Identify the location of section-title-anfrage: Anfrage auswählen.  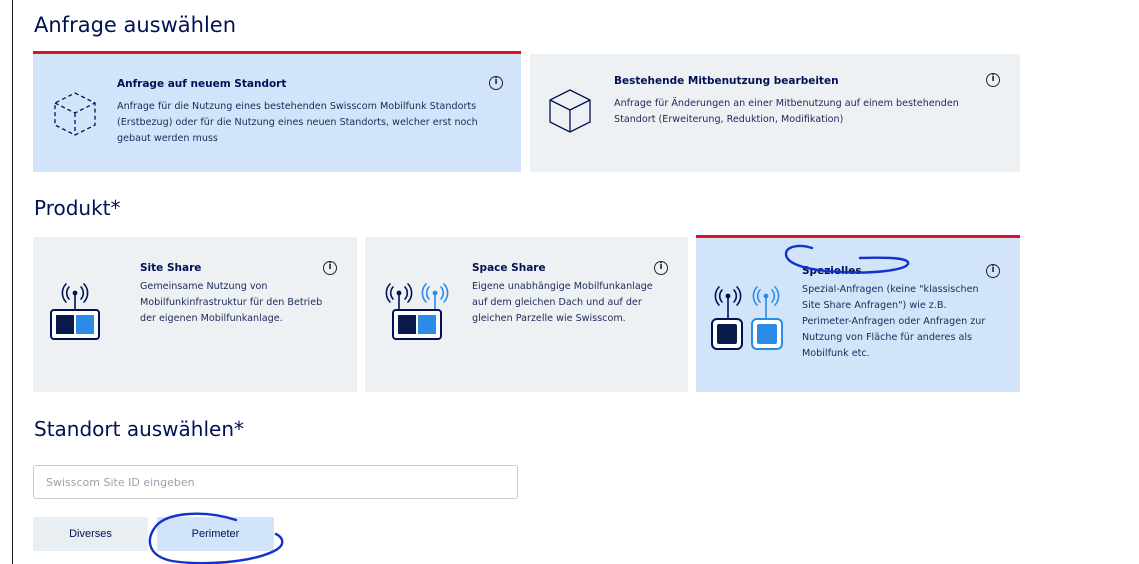
(135, 25).